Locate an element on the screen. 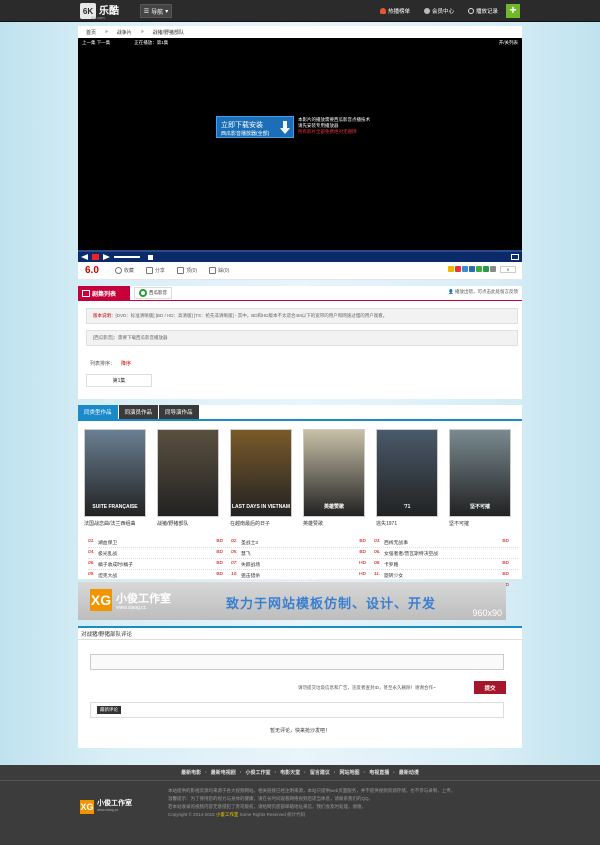  collect-button: 收藏 is located at coordinates (124, 270).